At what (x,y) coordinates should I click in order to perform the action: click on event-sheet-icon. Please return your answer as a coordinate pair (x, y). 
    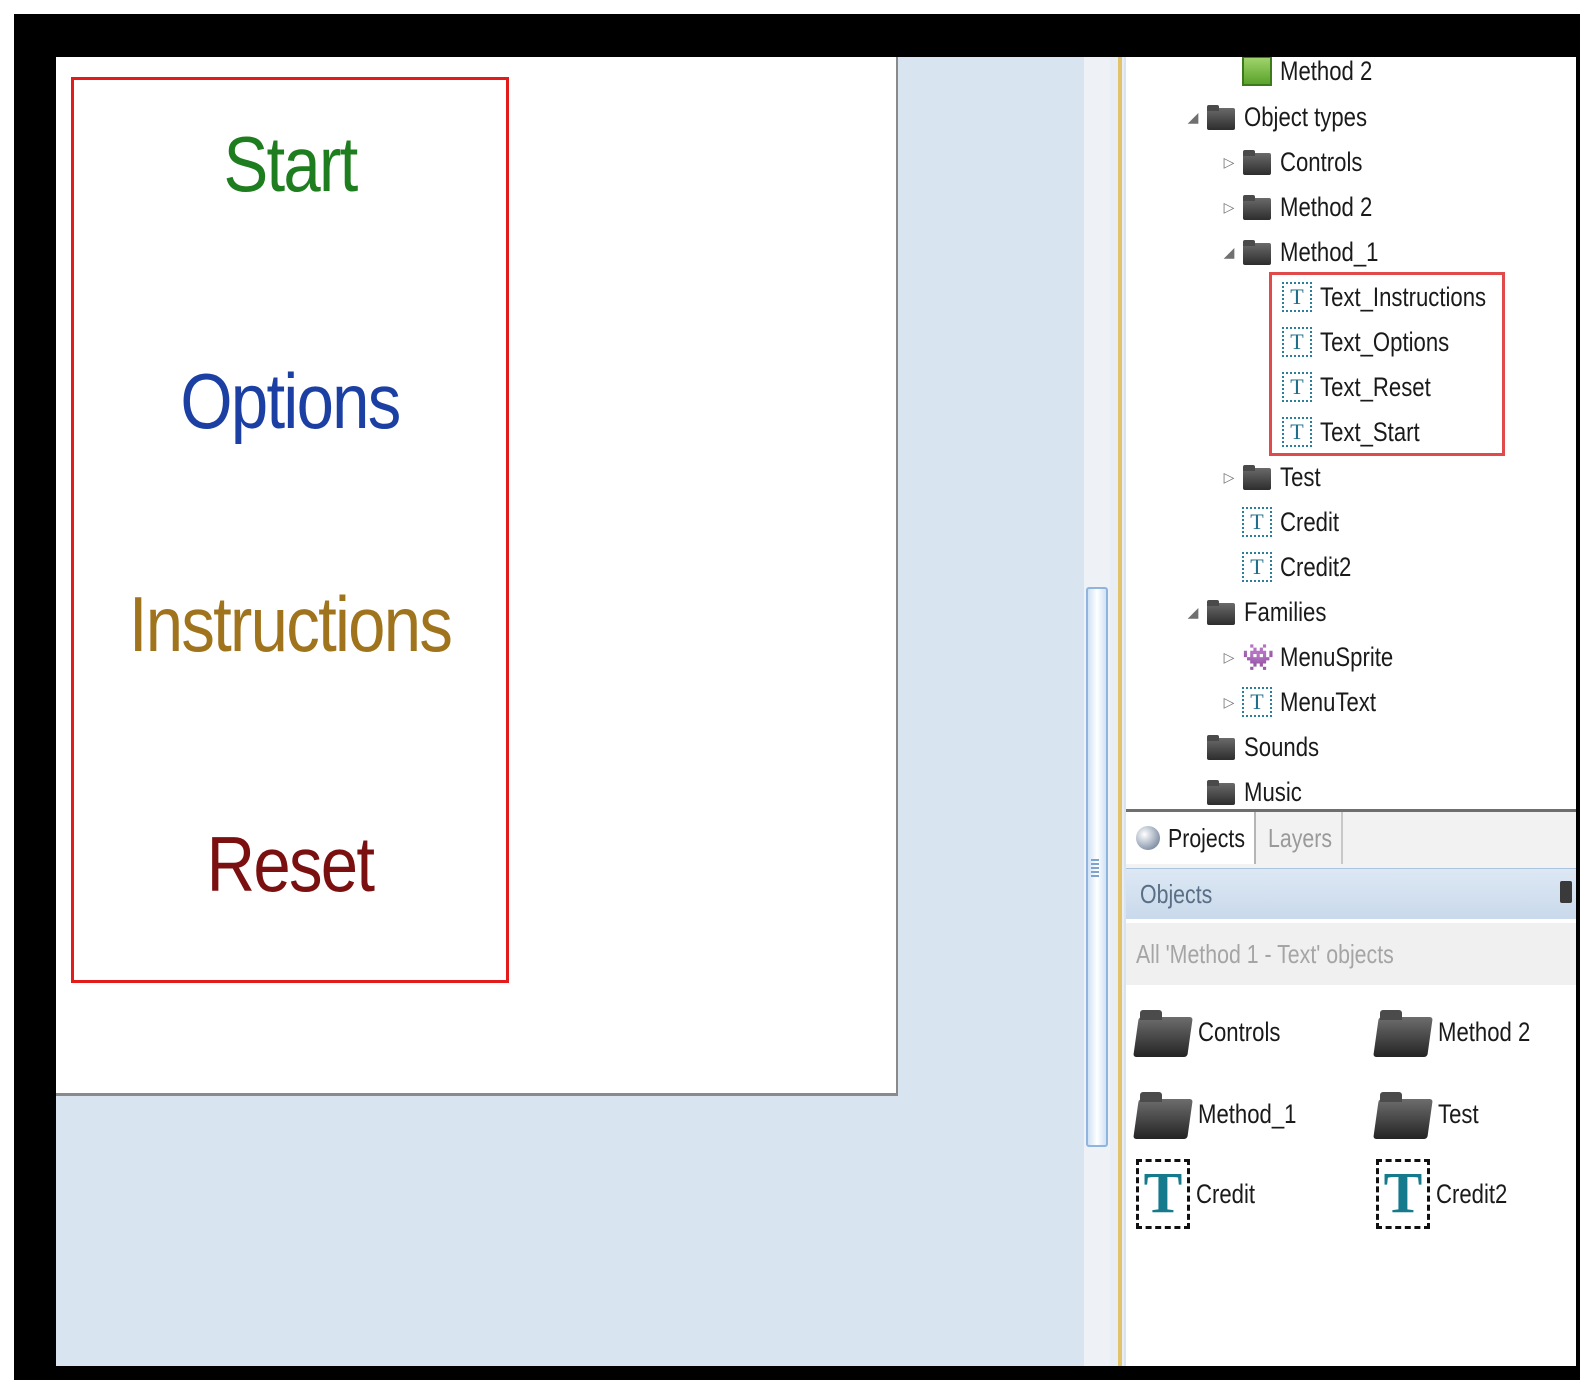
    Looking at the image, I should click on (1257, 71).